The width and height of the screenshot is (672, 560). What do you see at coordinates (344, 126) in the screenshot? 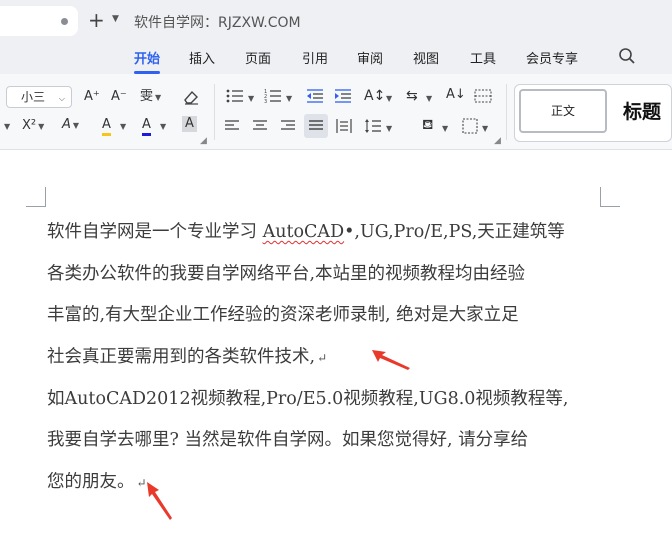
I see `distribute-icon` at bounding box center [344, 126].